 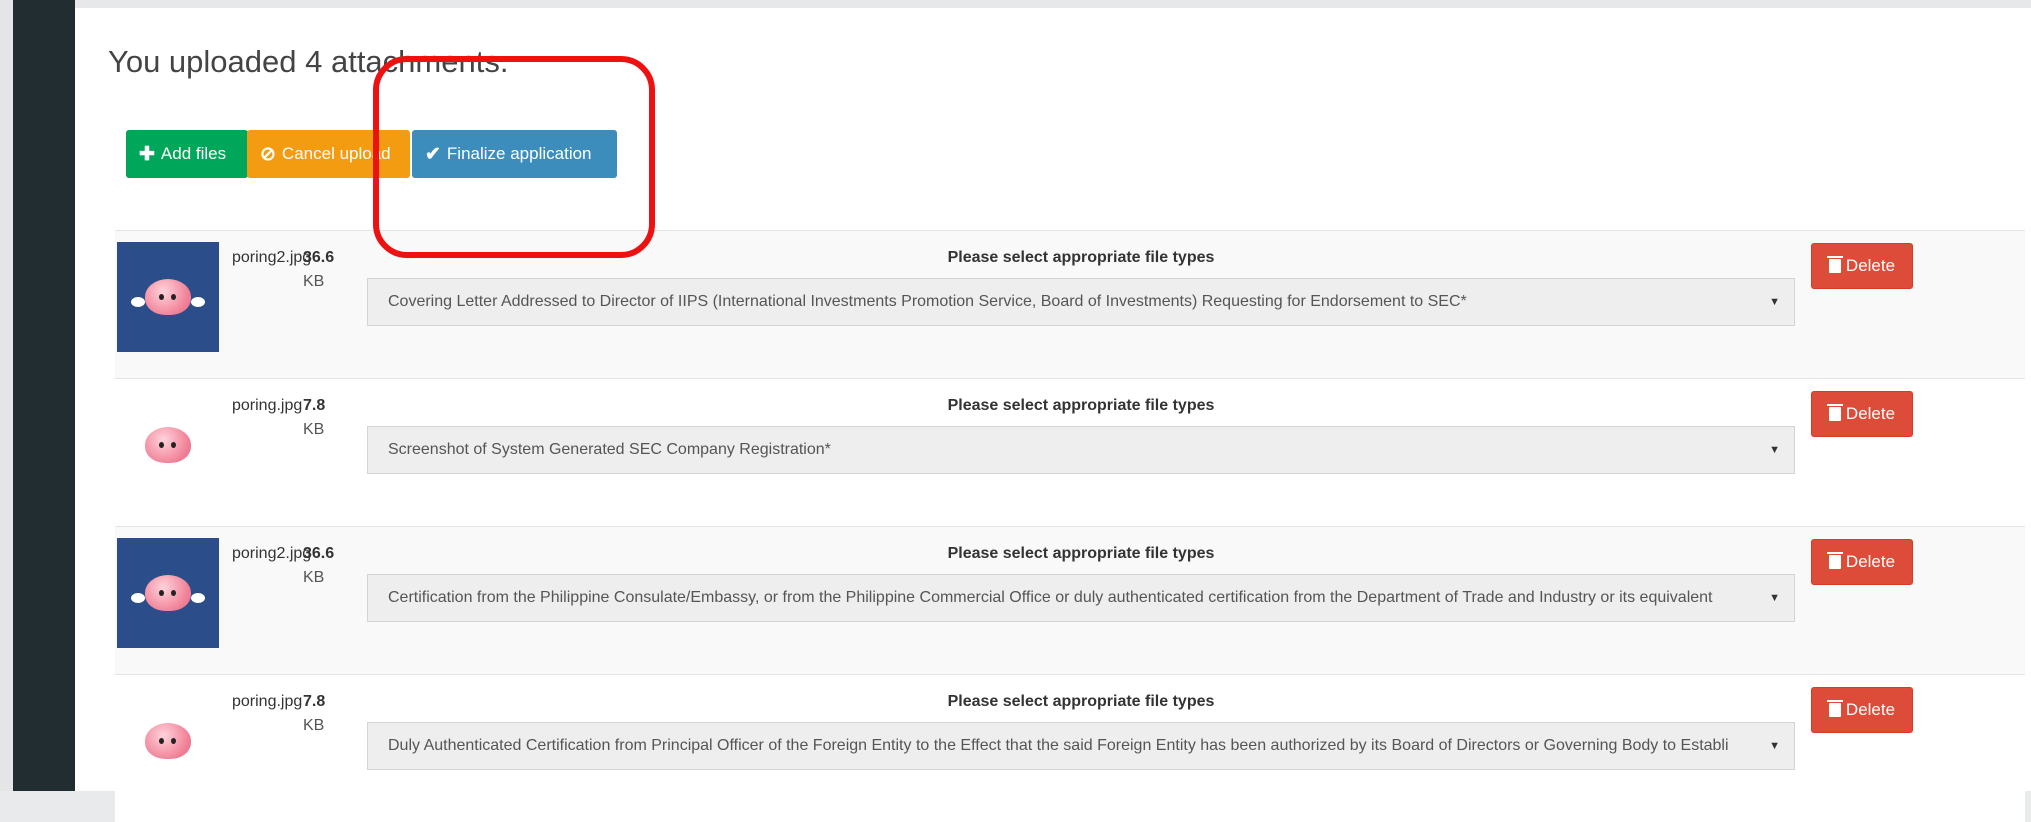 I want to click on check-icon: ✔, so click(x=433, y=154).